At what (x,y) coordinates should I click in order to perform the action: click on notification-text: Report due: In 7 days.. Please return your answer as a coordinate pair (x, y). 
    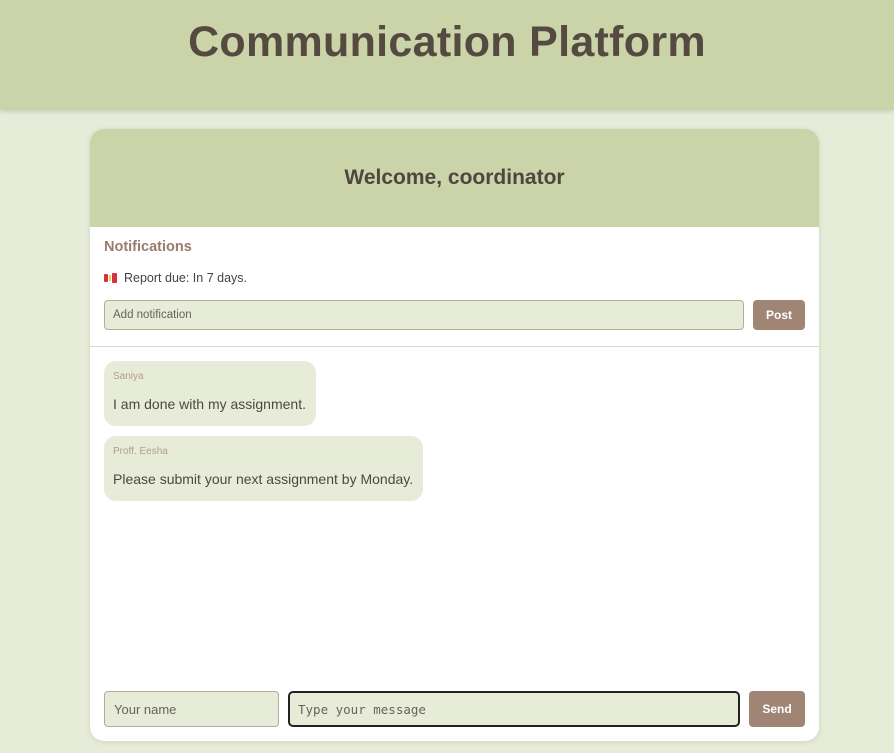
    Looking at the image, I should click on (185, 278).